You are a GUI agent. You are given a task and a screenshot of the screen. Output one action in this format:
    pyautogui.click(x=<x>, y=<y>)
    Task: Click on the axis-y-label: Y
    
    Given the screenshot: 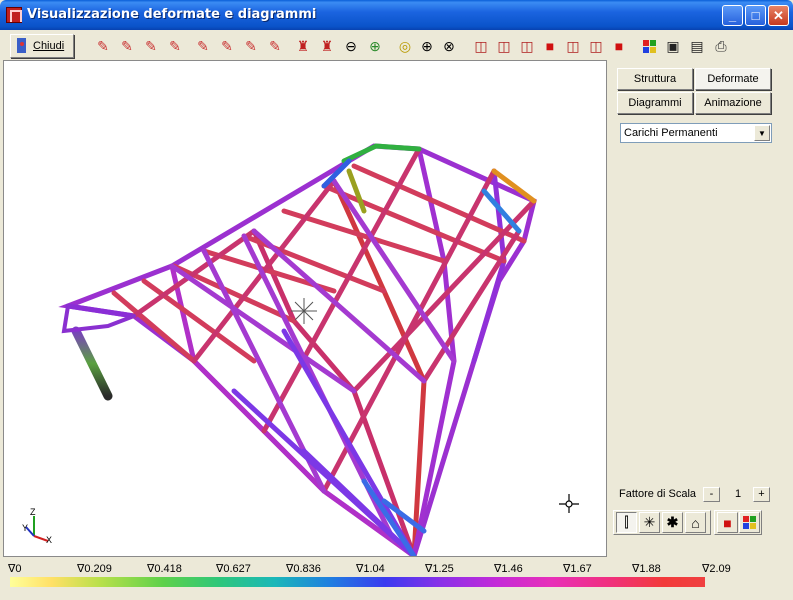 What is the action you would take?
    pyautogui.click(x=25, y=528)
    